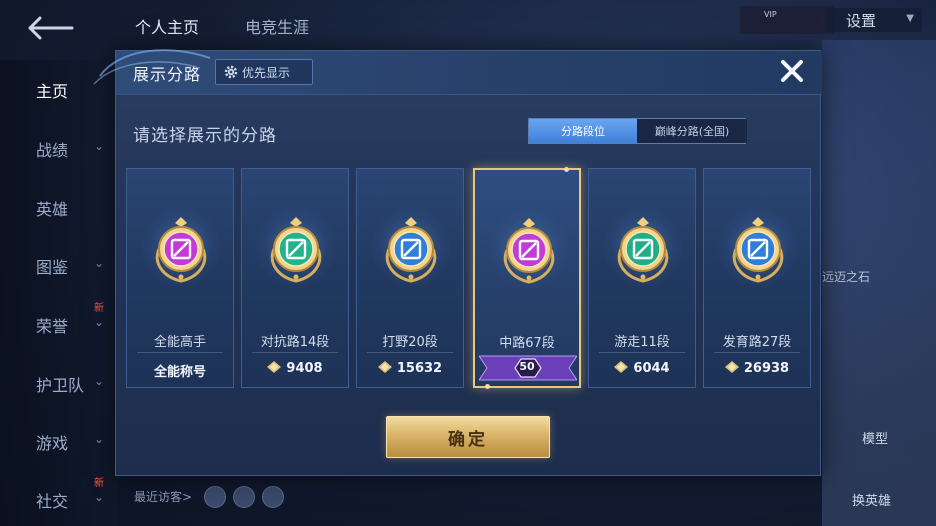 Image resolution: width=936 pixels, height=526 pixels. Describe the element at coordinates (52, 501) in the screenshot. I see `sidebar-item-label: 社交` at that location.